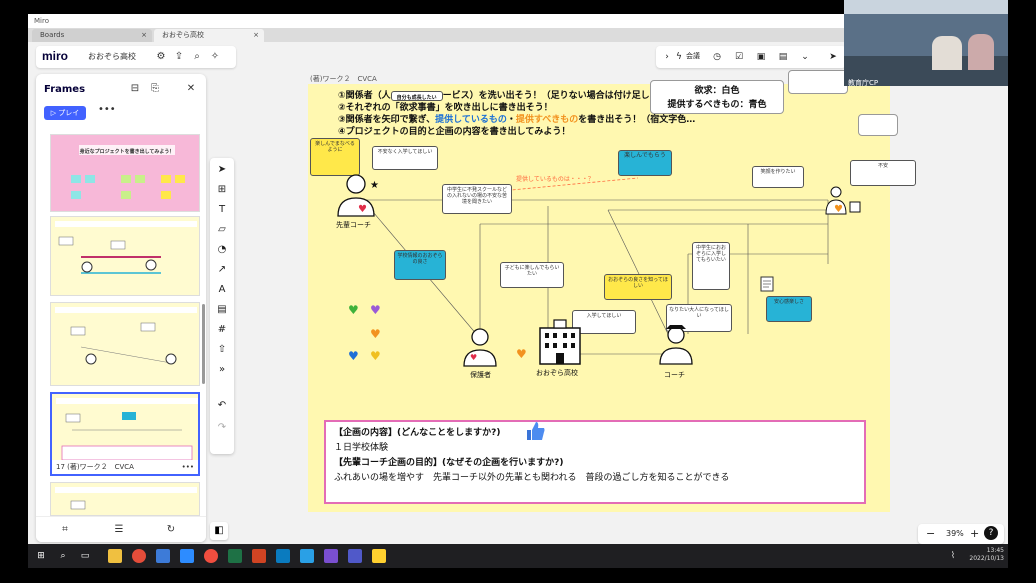 The height and width of the screenshot is (583, 1036). Describe the element at coordinates (711, 266) in the screenshot. I see `sticky-note: 中学生におおぞらに入学してもらいたい` at that location.